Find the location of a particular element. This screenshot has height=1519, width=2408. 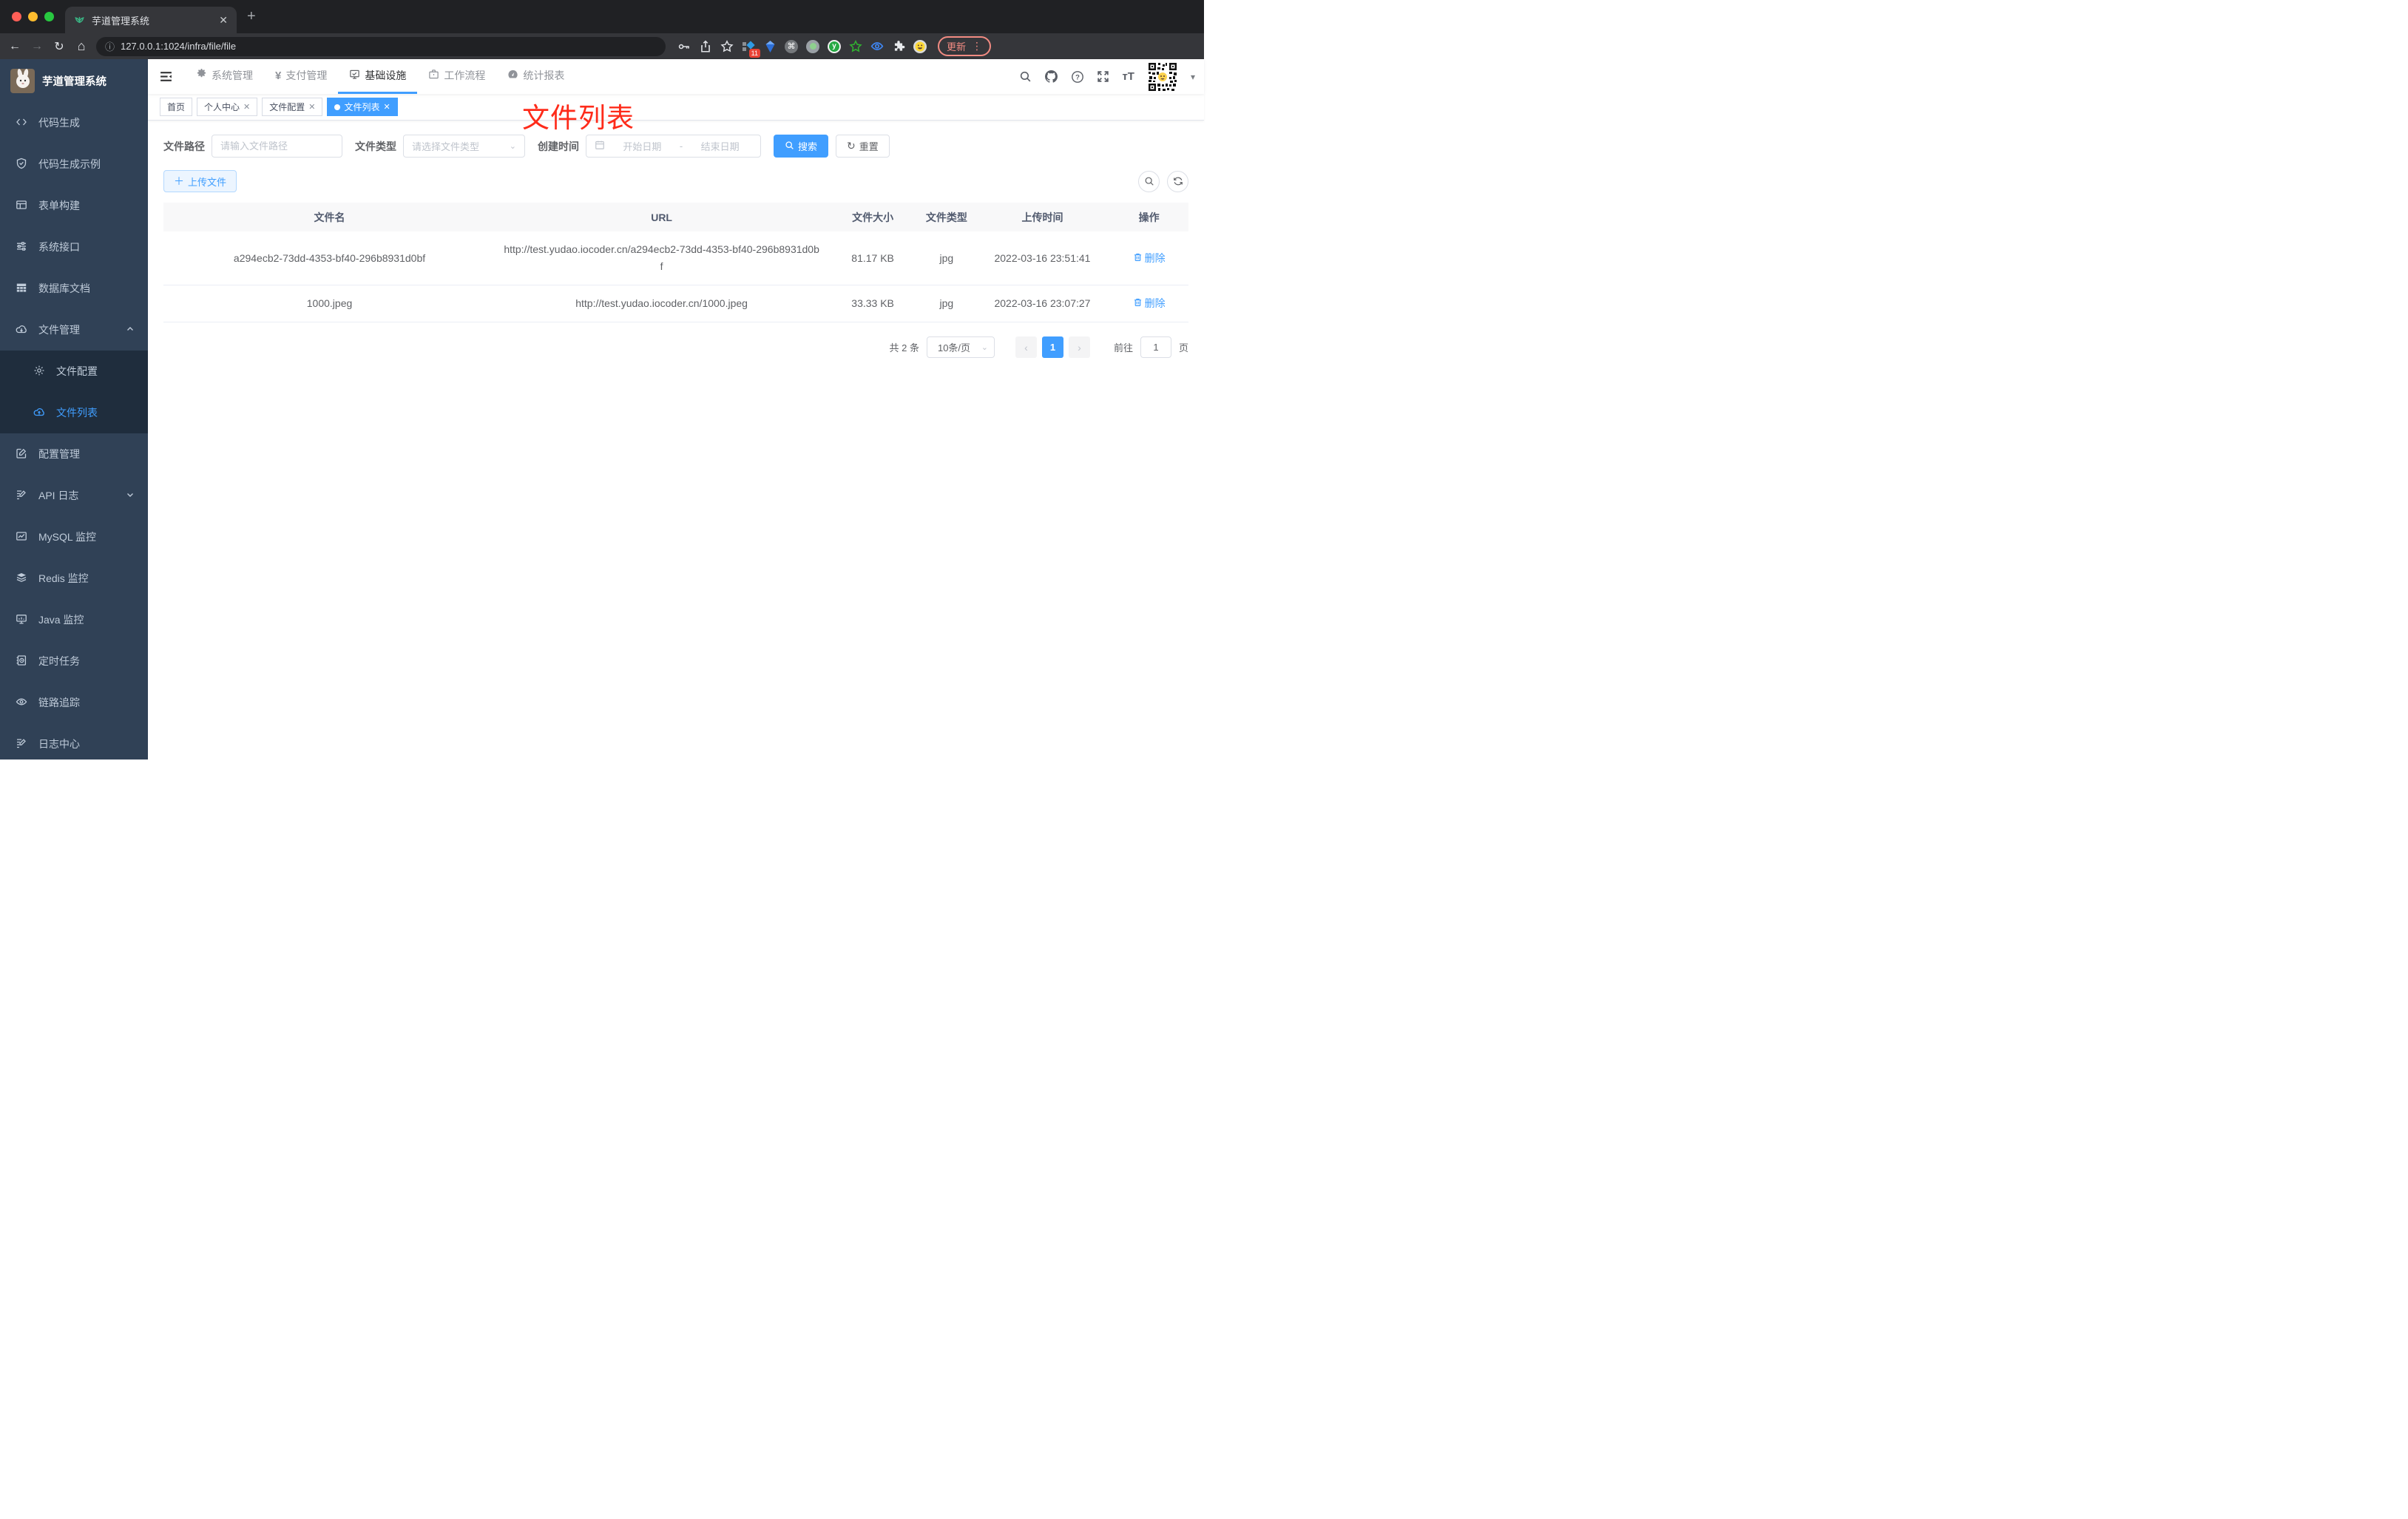

address-bar: ⓘ 127.0.0.1:1024/infra/file/file is located at coordinates (381, 46).